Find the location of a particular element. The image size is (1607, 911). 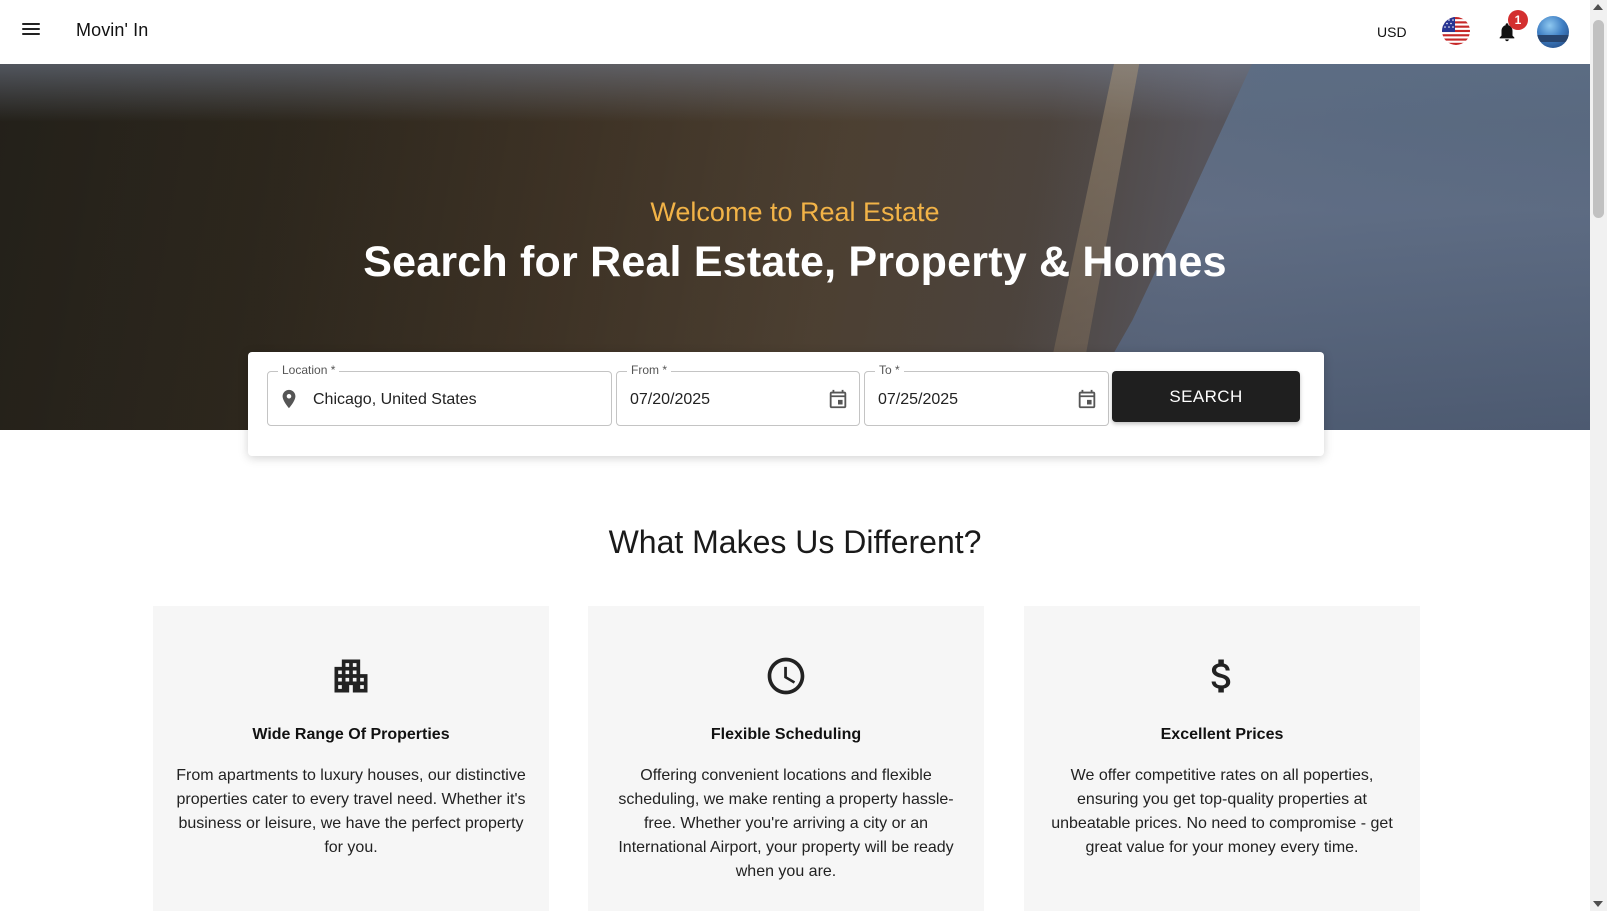

feature-title: Wide Range Of Properties is located at coordinates (351, 734).